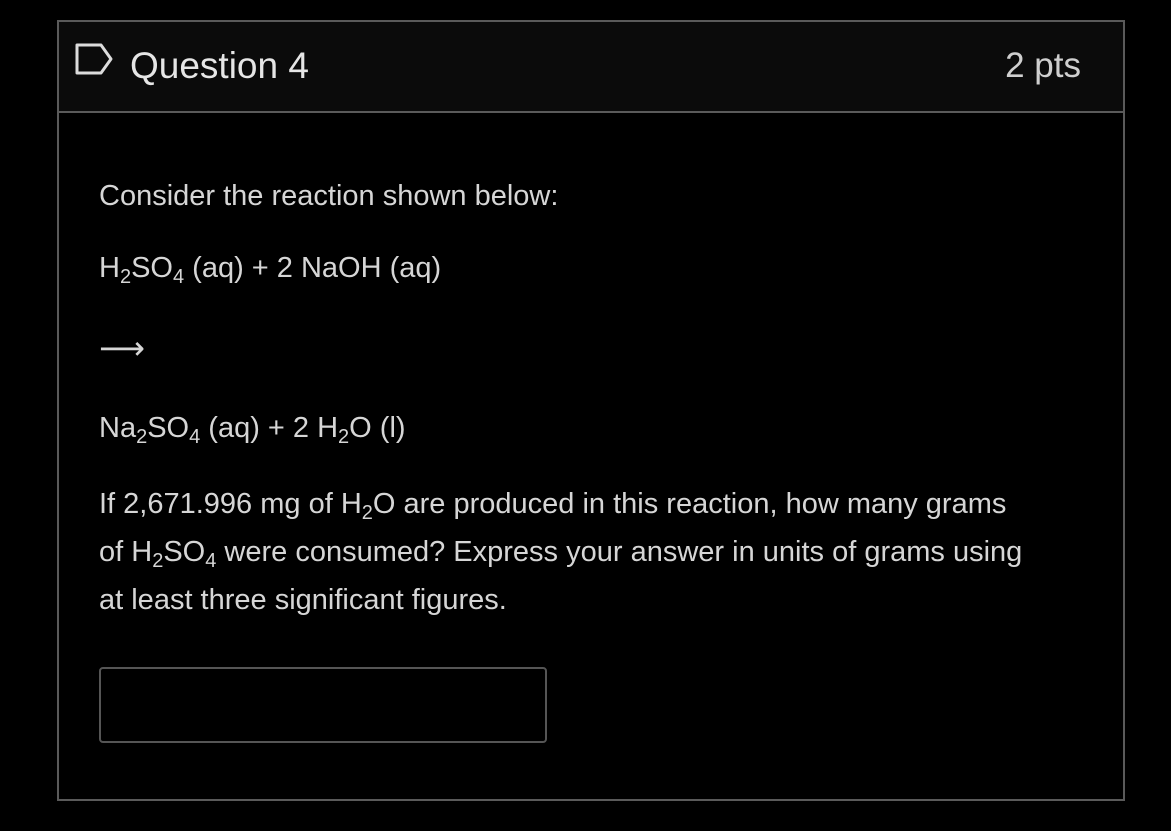 This screenshot has width=1171, height=831. I want to click on paragraph-line: at least three significant figures., so click(594, 600).